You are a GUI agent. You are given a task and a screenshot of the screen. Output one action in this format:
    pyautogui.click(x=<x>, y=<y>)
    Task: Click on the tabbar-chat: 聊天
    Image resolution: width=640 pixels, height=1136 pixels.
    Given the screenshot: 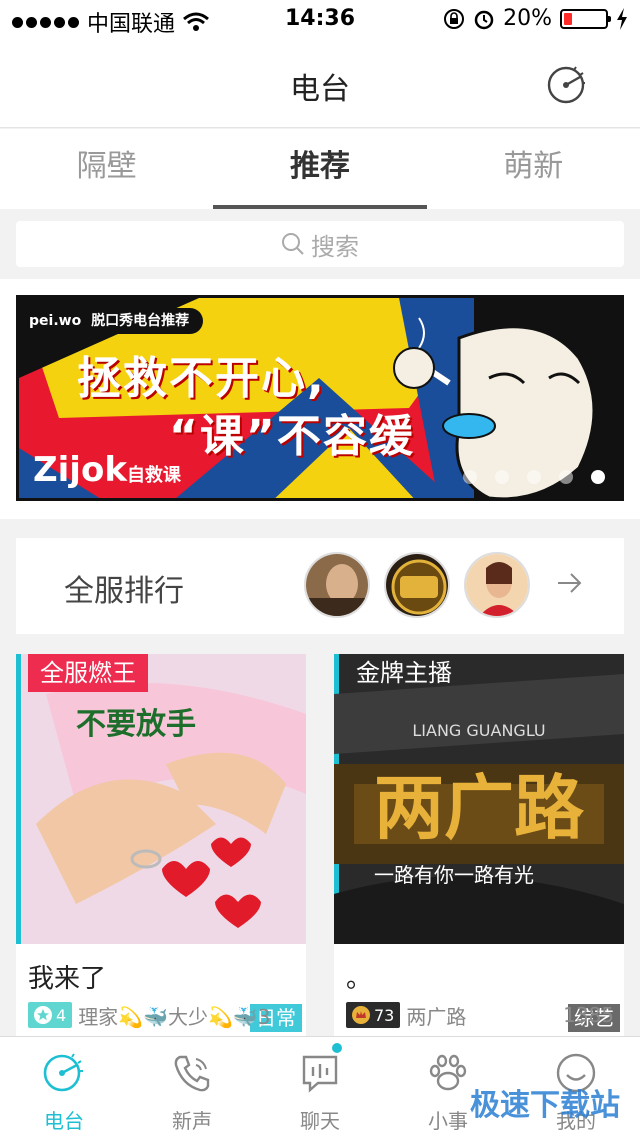 What is the action you would take?
    pyautogui.click(x=320, y=1086)
    